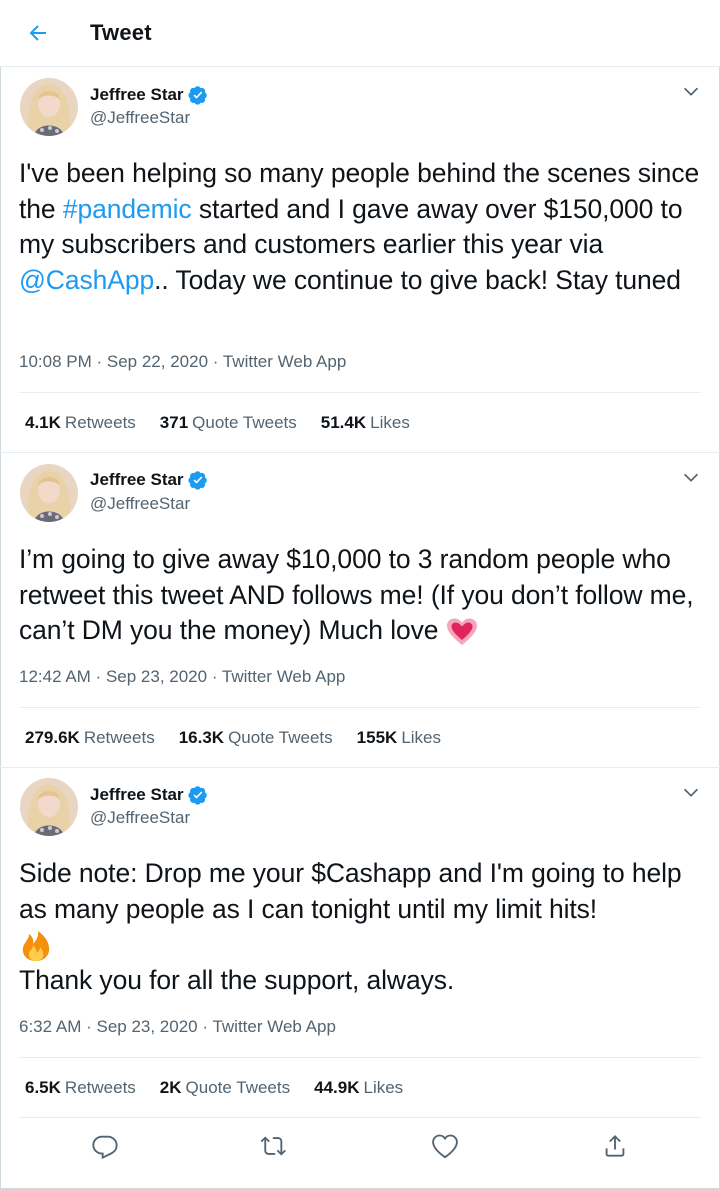 This screenshot has width=720, height=1189. What do you see at coordinates (274, 1146) in the screenshot?
I see `retweet-icon` at bounding box center [274, 1146].